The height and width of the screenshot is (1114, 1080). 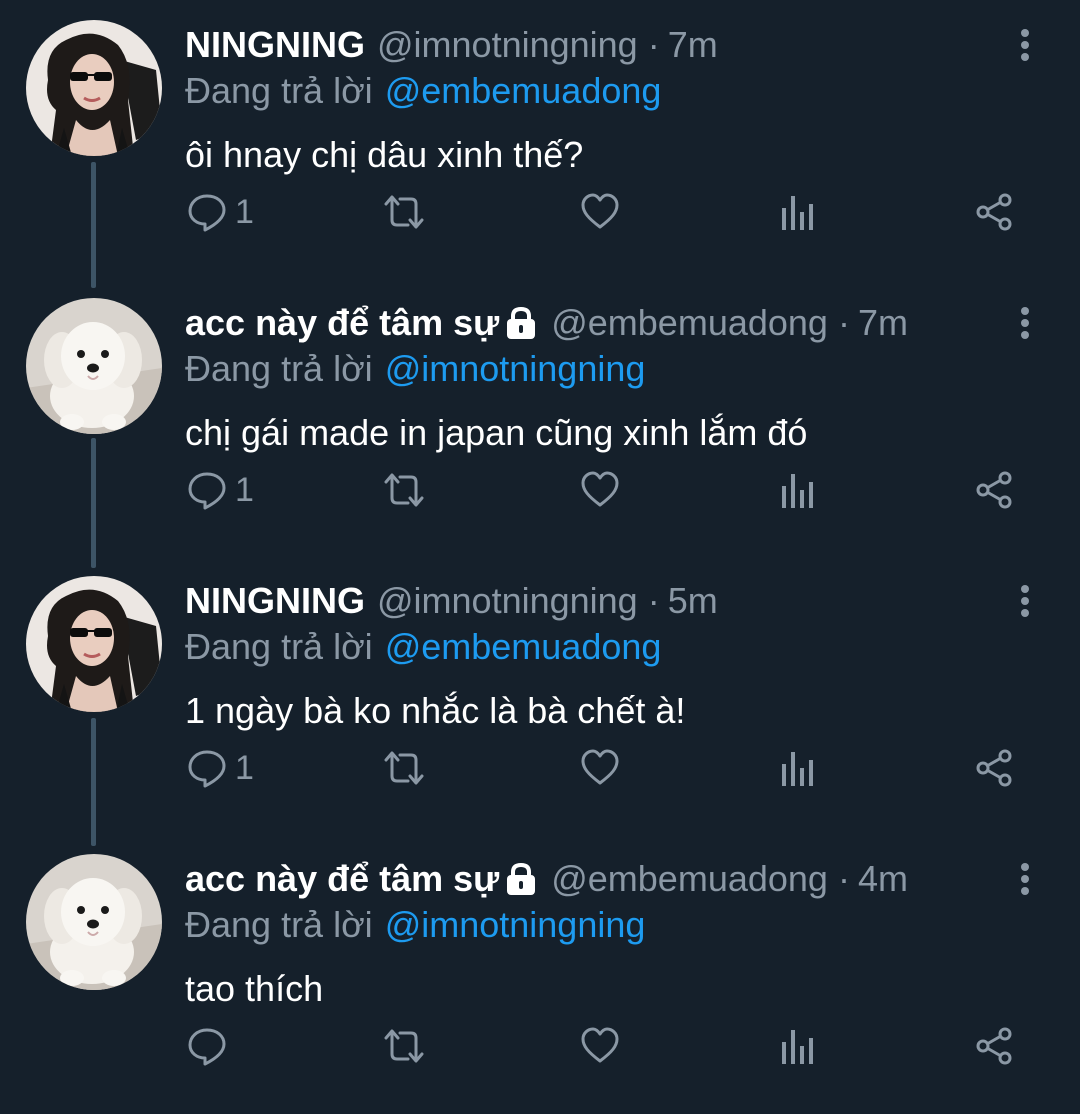 I want to click on timestamp: 5m, so click(x=693, y=601).